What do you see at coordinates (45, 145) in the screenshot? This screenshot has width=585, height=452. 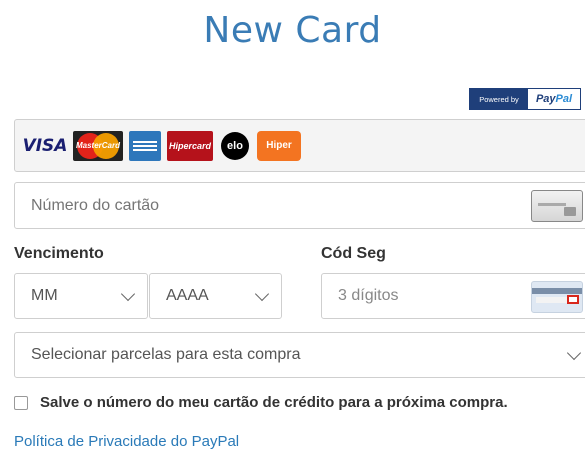 I see `visa-logo: VISA` at bounding box center [45, 145].